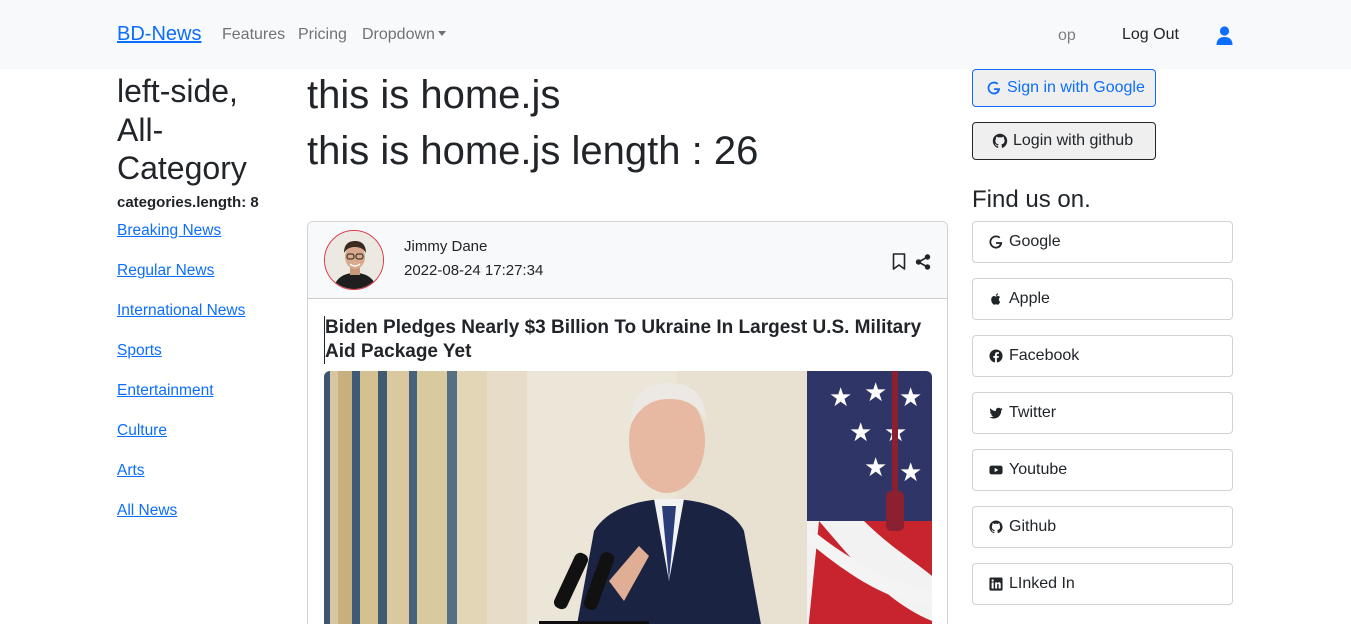 The image size is (1351, 624). I want to click on social-item-github: Github, so click(1102, 527).